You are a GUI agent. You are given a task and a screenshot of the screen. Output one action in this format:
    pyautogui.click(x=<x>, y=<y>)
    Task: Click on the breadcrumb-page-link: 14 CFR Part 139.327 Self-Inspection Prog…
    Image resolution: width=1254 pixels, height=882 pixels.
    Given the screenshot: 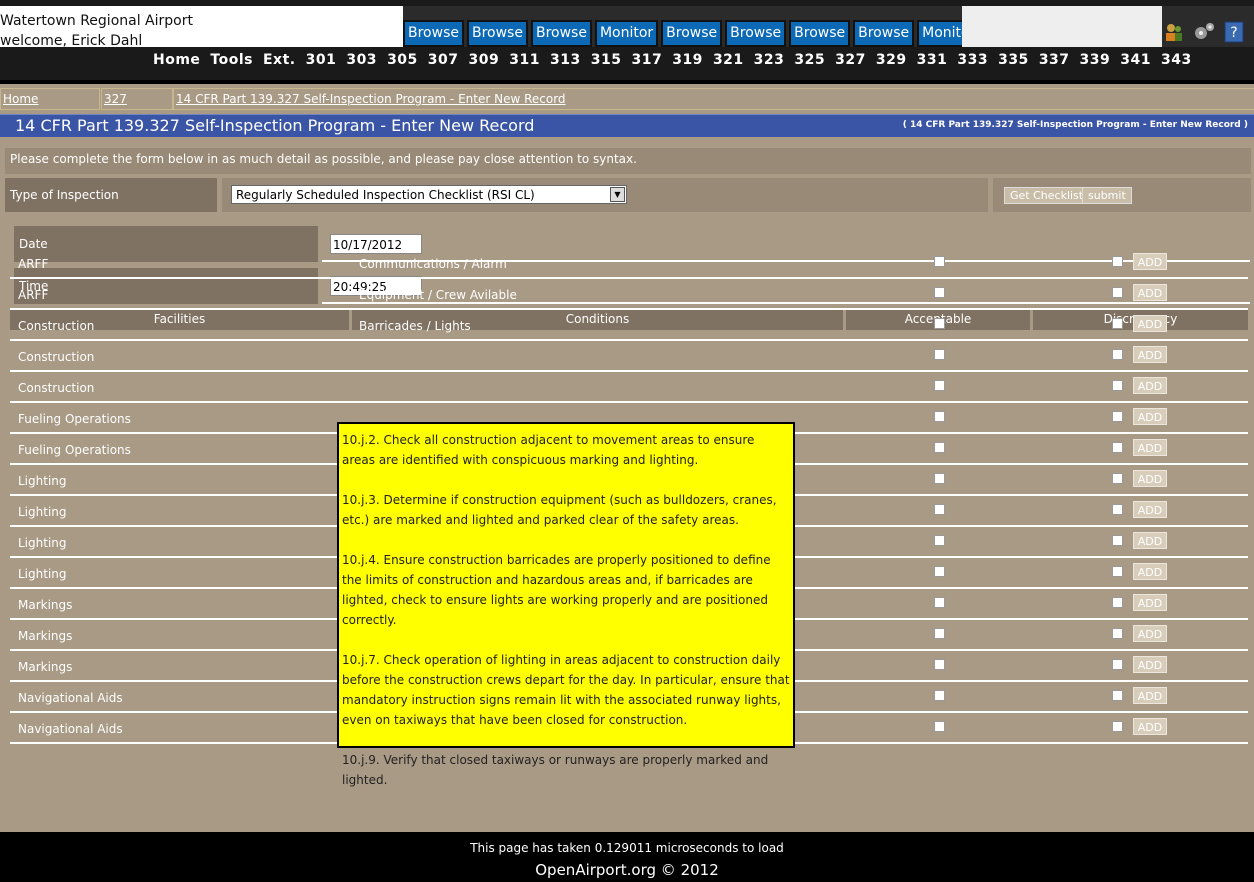 What is the action you would take?
    pyautogui.click(x=713, y=99)
    